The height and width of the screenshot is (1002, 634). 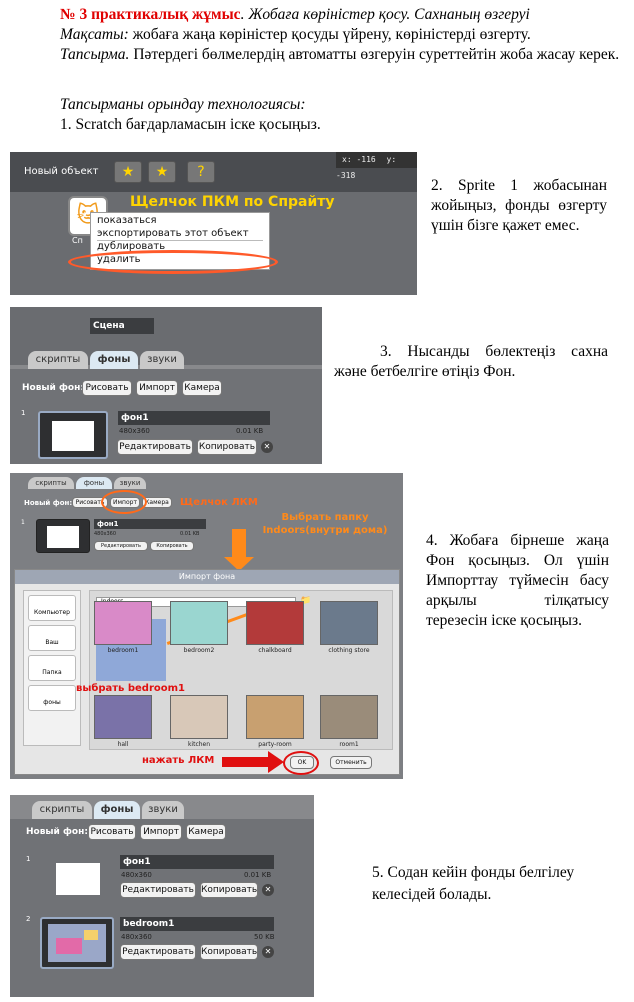 I want to click on file-label: chalkboard, so click(x=275, y=650).